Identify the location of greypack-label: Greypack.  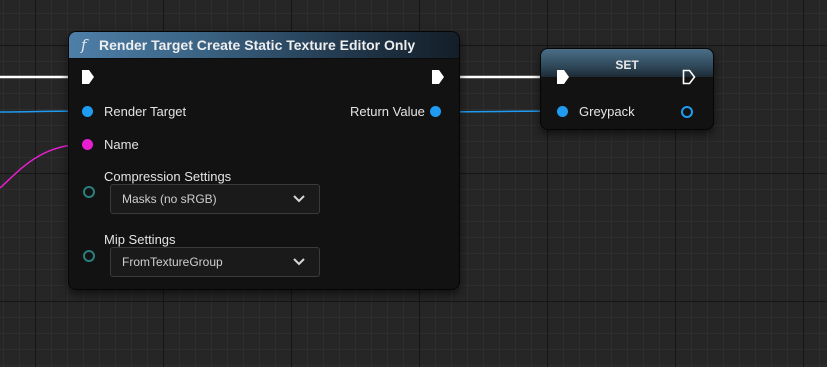
(607, 111).